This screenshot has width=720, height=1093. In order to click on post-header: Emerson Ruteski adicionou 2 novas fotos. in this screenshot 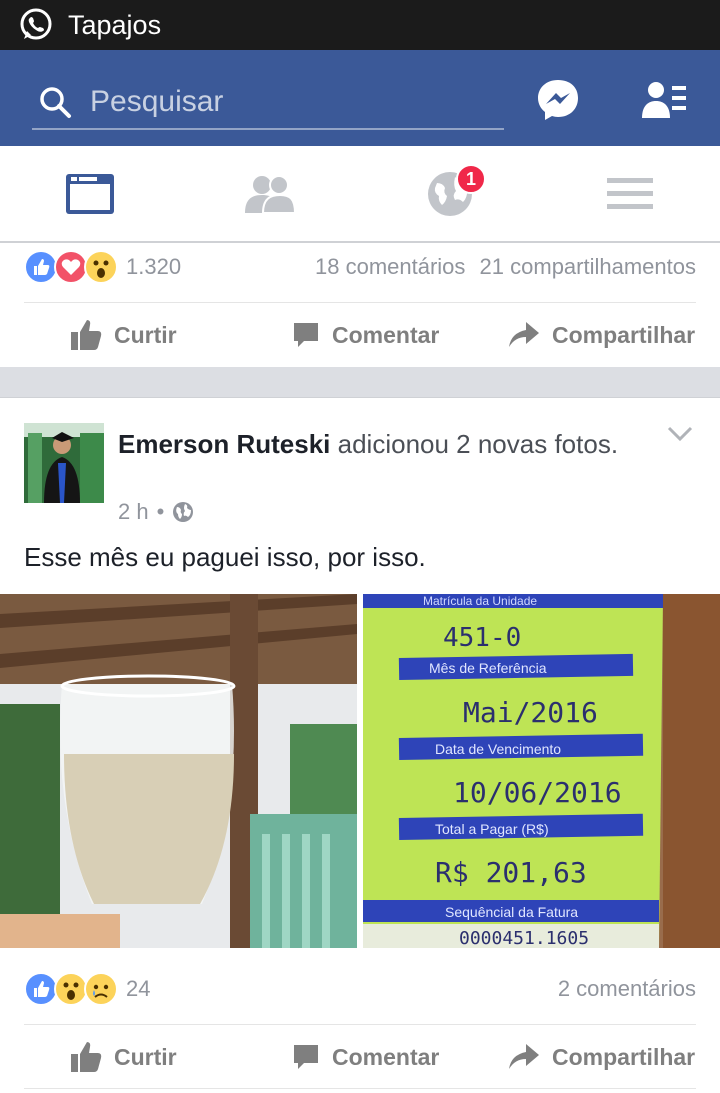, I will do `click(383, 444)`.